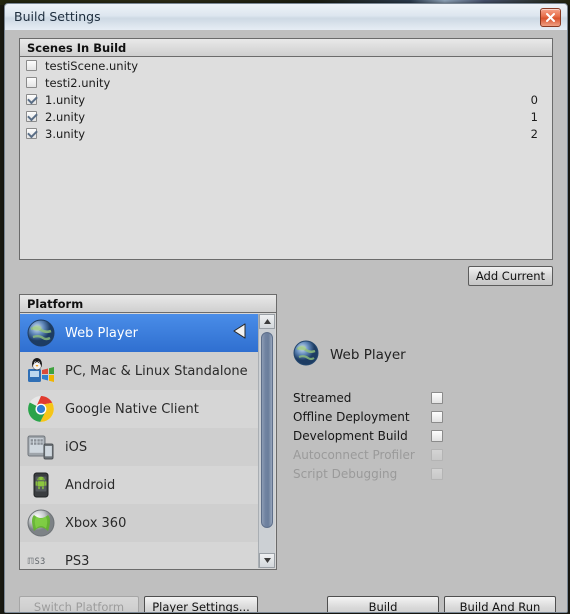 Image resolution: width=570 pixels, height=614 pixels. What do you see at coordinates (345, 473) in the screenshot?
I see `build-option-label: Script Debugging` at bounding box center [345, 473].